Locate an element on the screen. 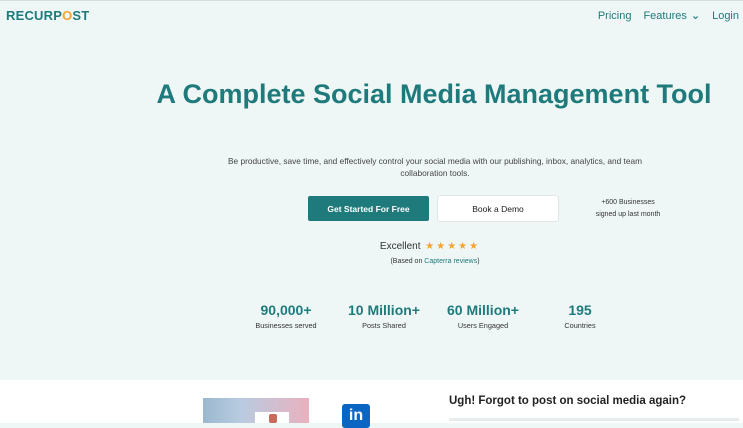 The image size is (743, 428). logo-text-o: O is located at coordinates (67, 15).